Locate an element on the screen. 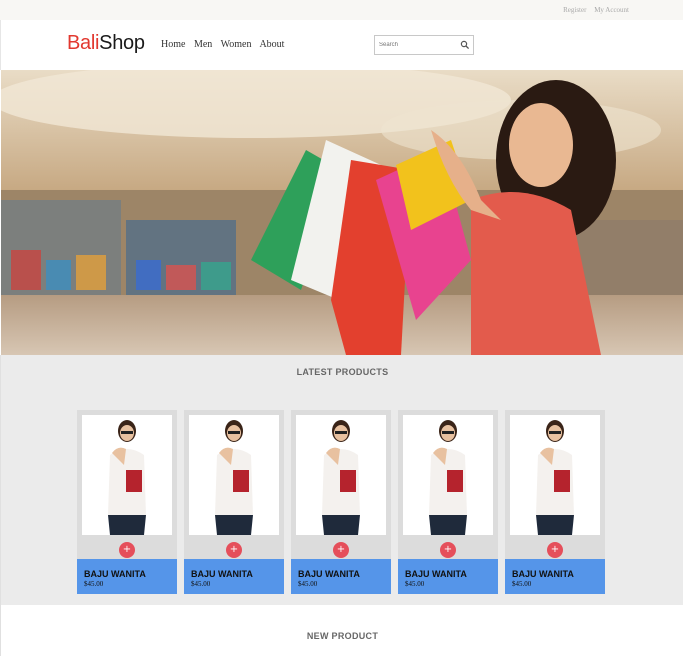  site-header: BaliShop Home Men Women About is located at coordinates (341, 45).